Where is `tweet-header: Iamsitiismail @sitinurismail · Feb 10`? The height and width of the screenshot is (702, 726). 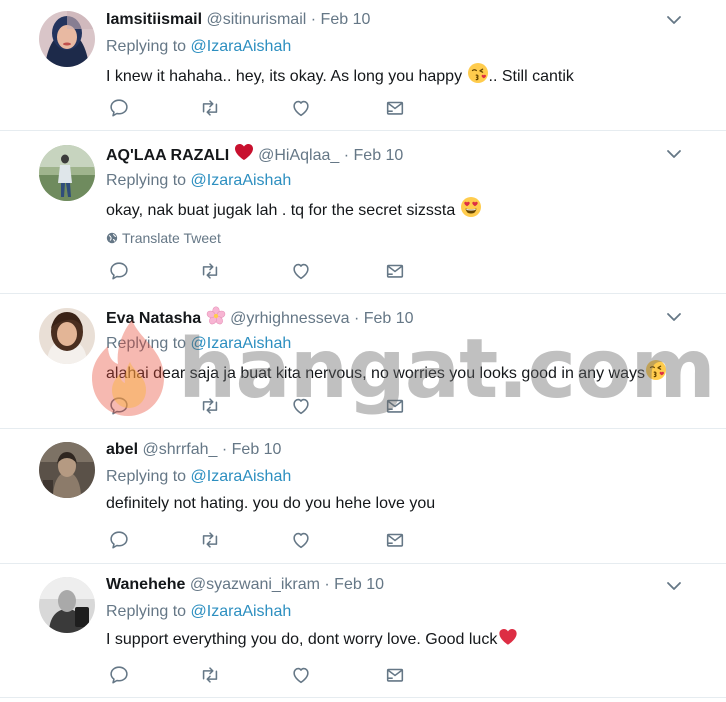 tweet-header: Iamsitiismail @sitinurismail · Feb 10 is located at coordinates (238, 20).